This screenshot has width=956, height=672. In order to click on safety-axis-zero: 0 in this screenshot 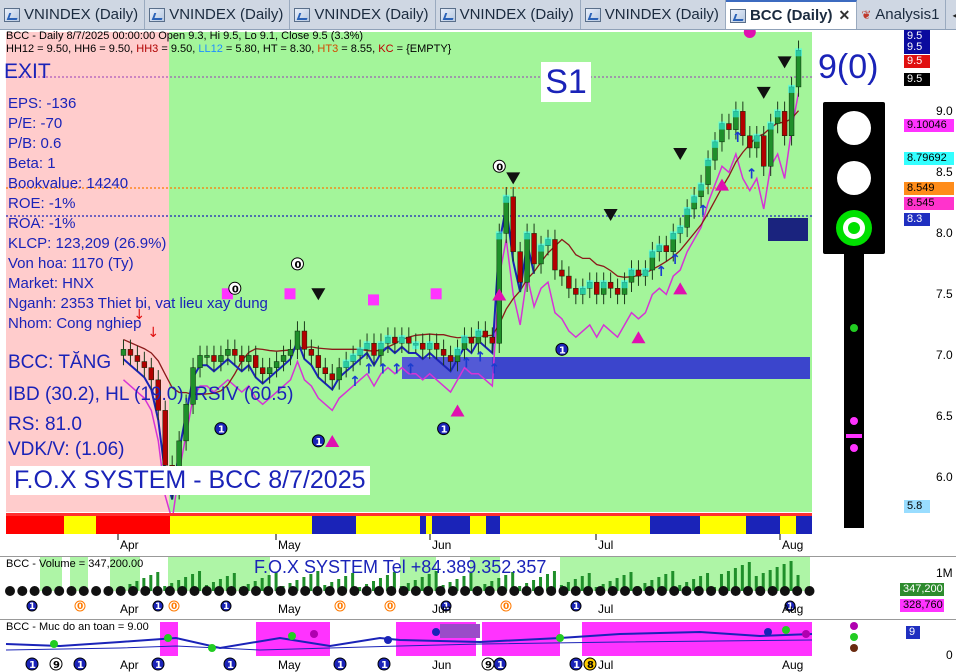, I will do `click(949, 655)`.